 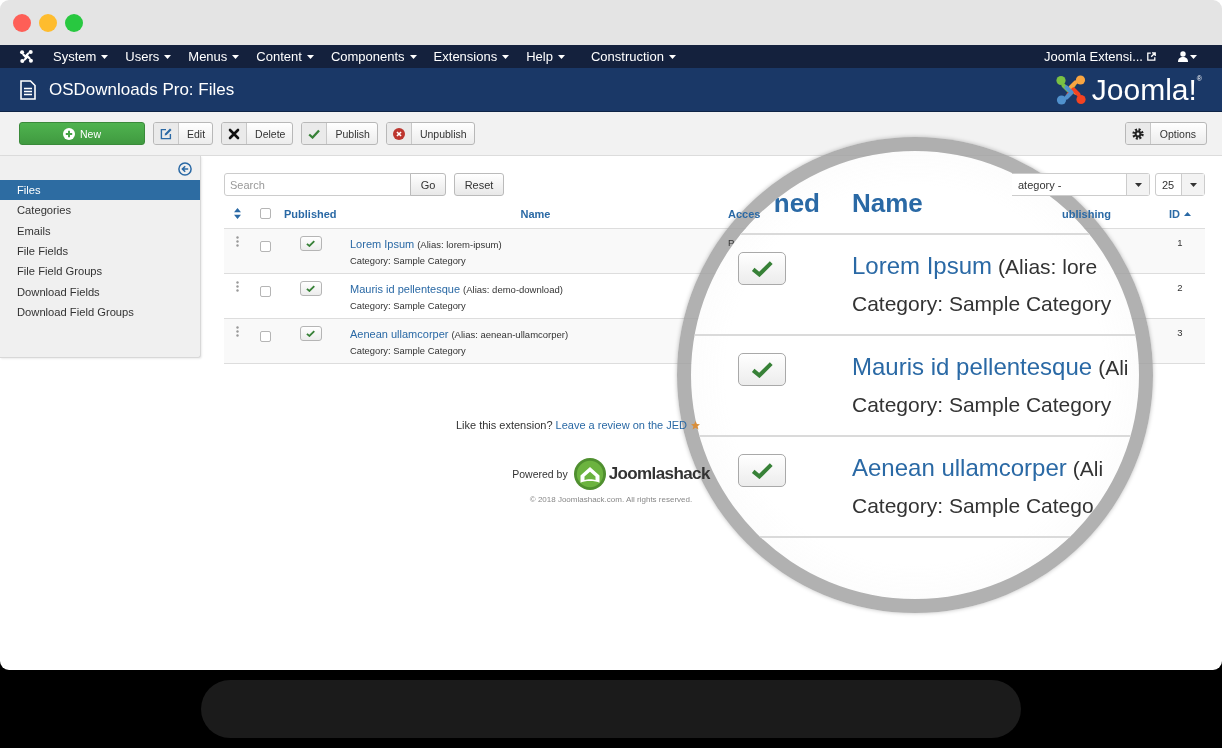 What do you see at coordinates (1081, 184) in the screenshot?
I see `category-select: ategory -` at bounding box center [1081, 184].